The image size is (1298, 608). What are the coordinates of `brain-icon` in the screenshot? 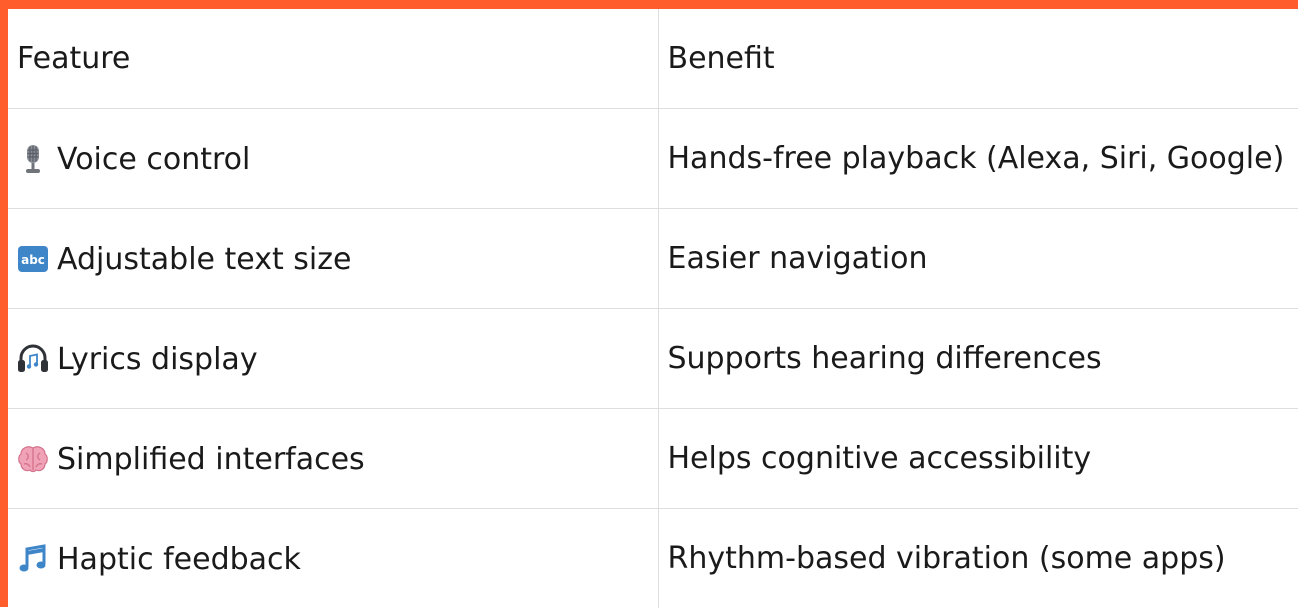 It's located at (33, 459).